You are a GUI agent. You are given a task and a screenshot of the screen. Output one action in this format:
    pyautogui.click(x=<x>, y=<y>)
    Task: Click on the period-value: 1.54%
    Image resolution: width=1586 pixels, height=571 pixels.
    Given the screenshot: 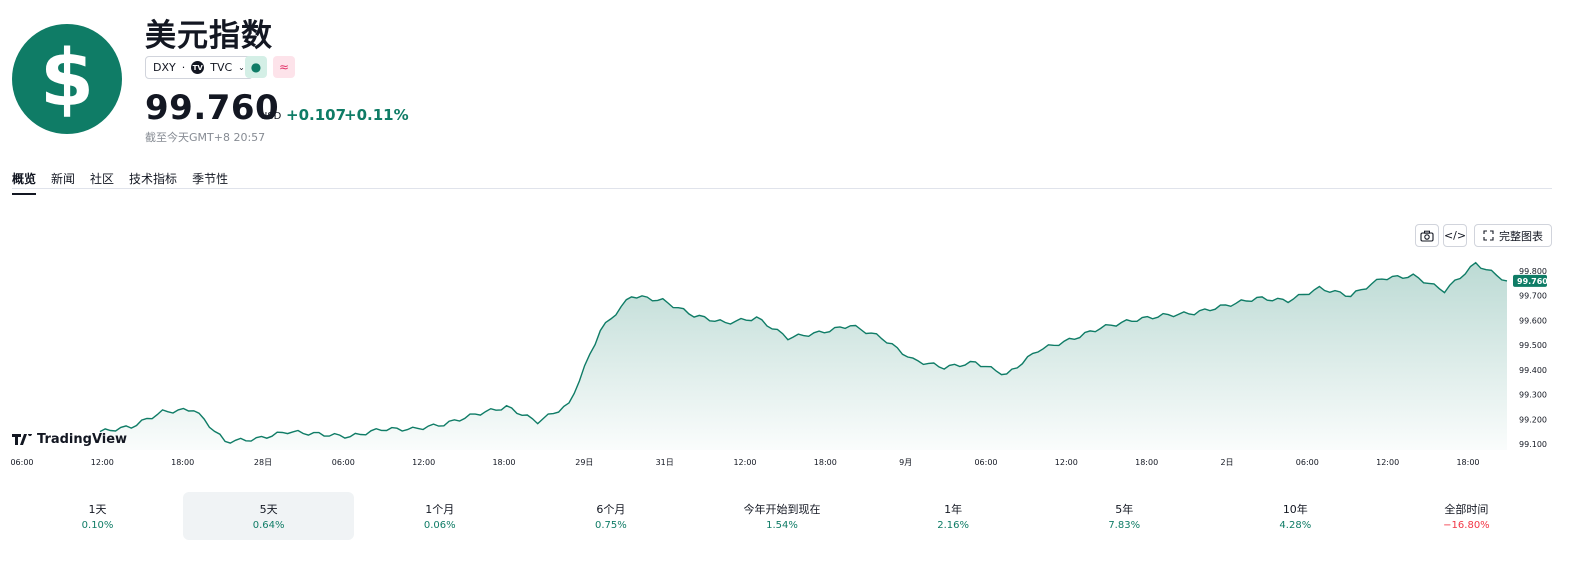 What is the action you would take?
    pyautogui.click(x=782, y=525)
    